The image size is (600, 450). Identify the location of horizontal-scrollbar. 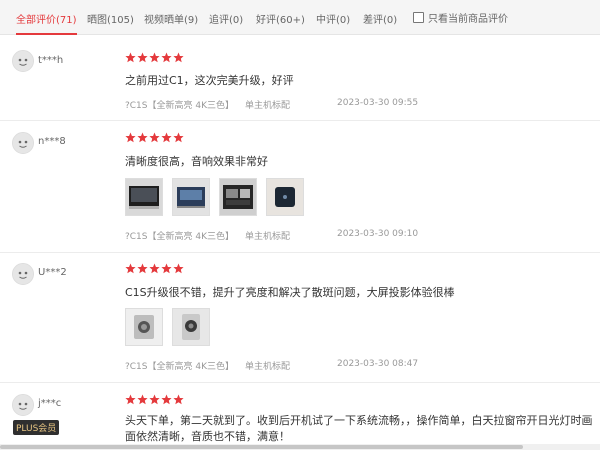
(300, 447).